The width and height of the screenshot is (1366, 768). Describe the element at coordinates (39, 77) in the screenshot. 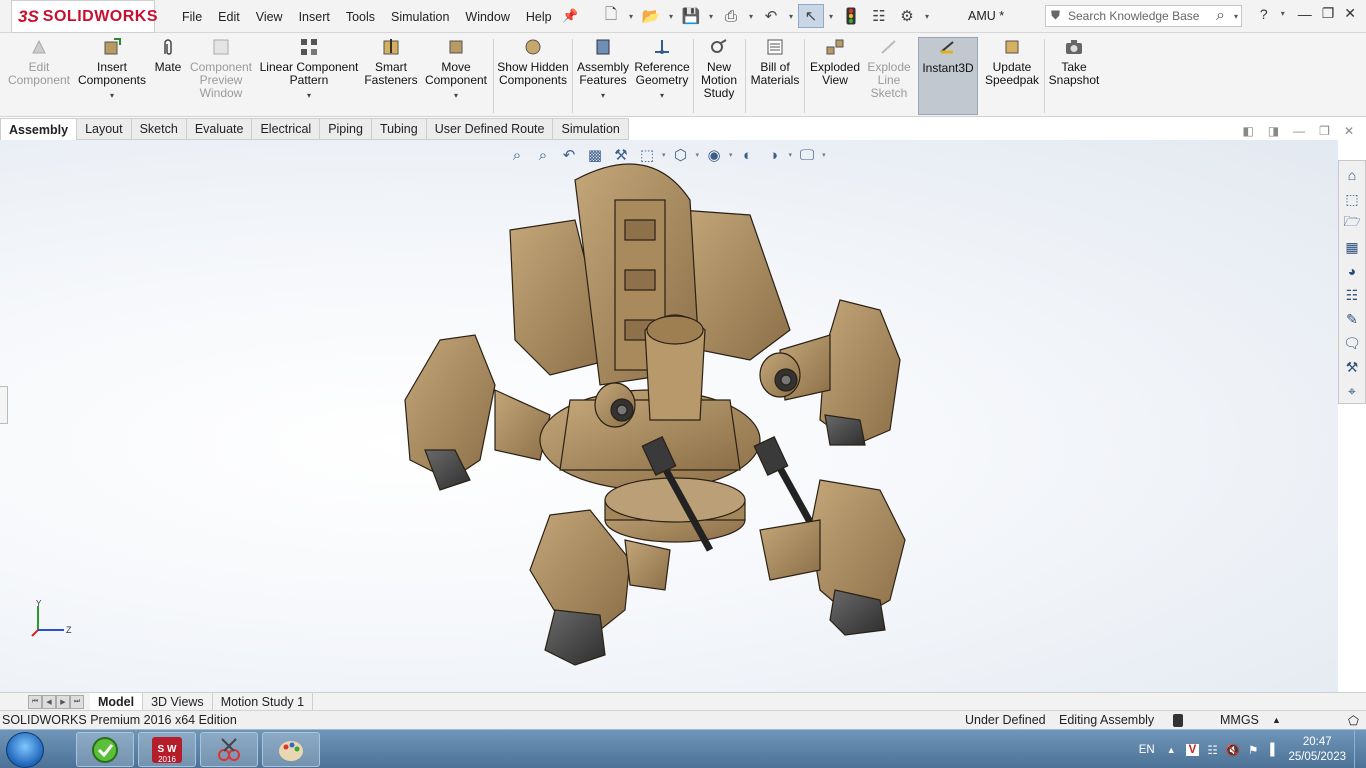

I see `edit-component-button: Edit Component` at that location.